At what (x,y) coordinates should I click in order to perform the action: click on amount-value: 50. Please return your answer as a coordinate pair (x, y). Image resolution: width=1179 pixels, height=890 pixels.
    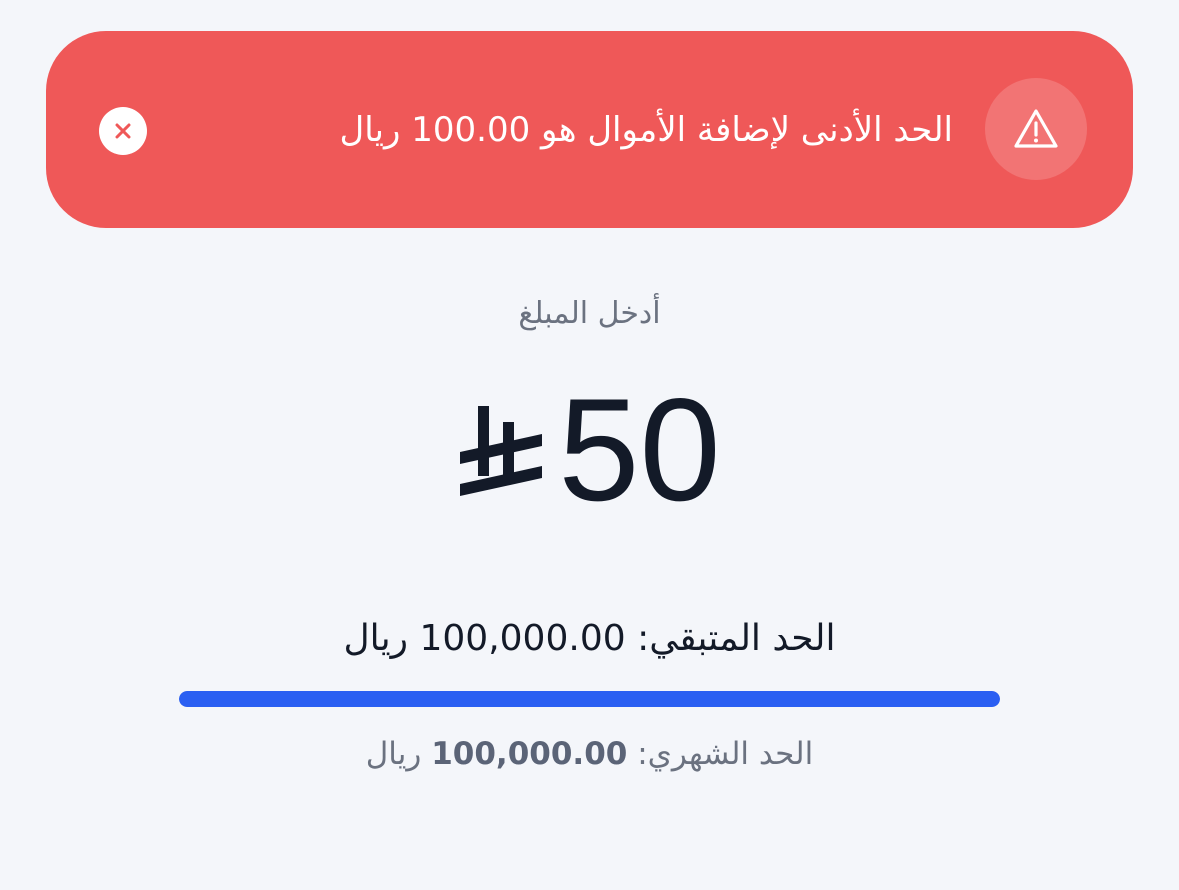
    Looking at the image, I should click on (639, 450).